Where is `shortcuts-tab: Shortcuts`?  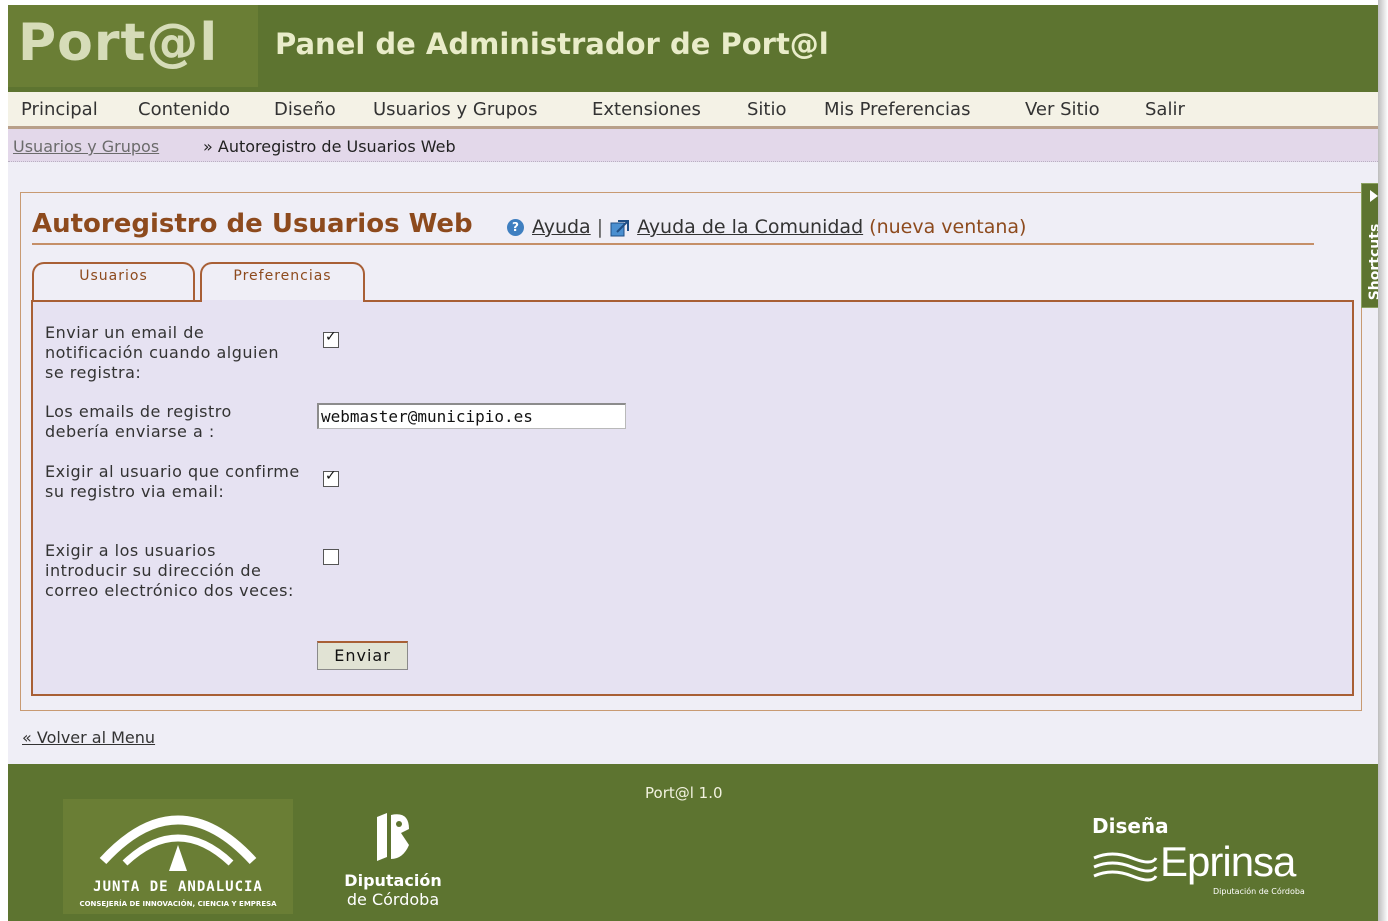 shortcuts-tab: Shortcuts is located at coordinates (1369, 245).